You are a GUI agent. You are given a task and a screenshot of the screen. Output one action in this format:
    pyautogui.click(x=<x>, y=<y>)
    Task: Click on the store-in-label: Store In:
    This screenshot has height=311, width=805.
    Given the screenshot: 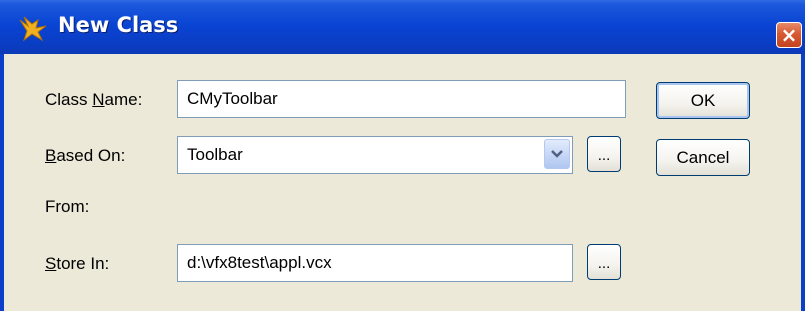 What is the action you would take?
    pyautogui.click(x=77, y=264)
    